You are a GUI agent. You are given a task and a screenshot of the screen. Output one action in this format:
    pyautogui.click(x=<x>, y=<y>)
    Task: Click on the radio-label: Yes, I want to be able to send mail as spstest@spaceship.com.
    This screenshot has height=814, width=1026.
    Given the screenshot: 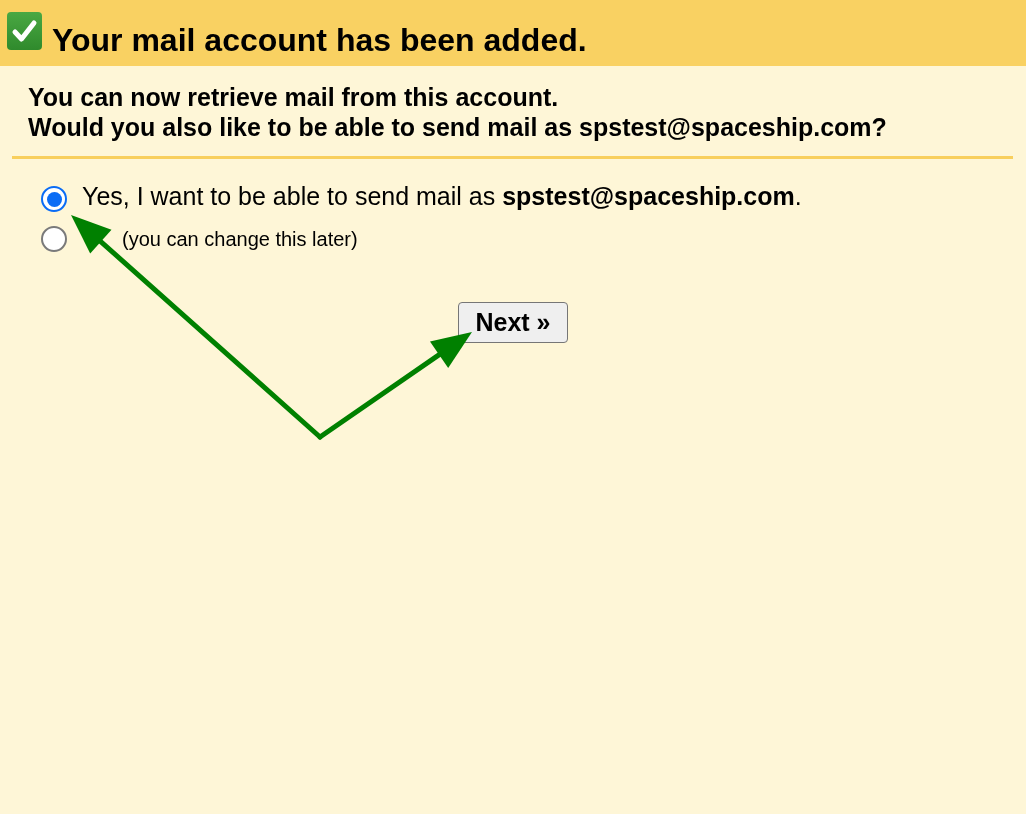 What is the action you would take?
    pyautogui.click(x=442, y=196)
    